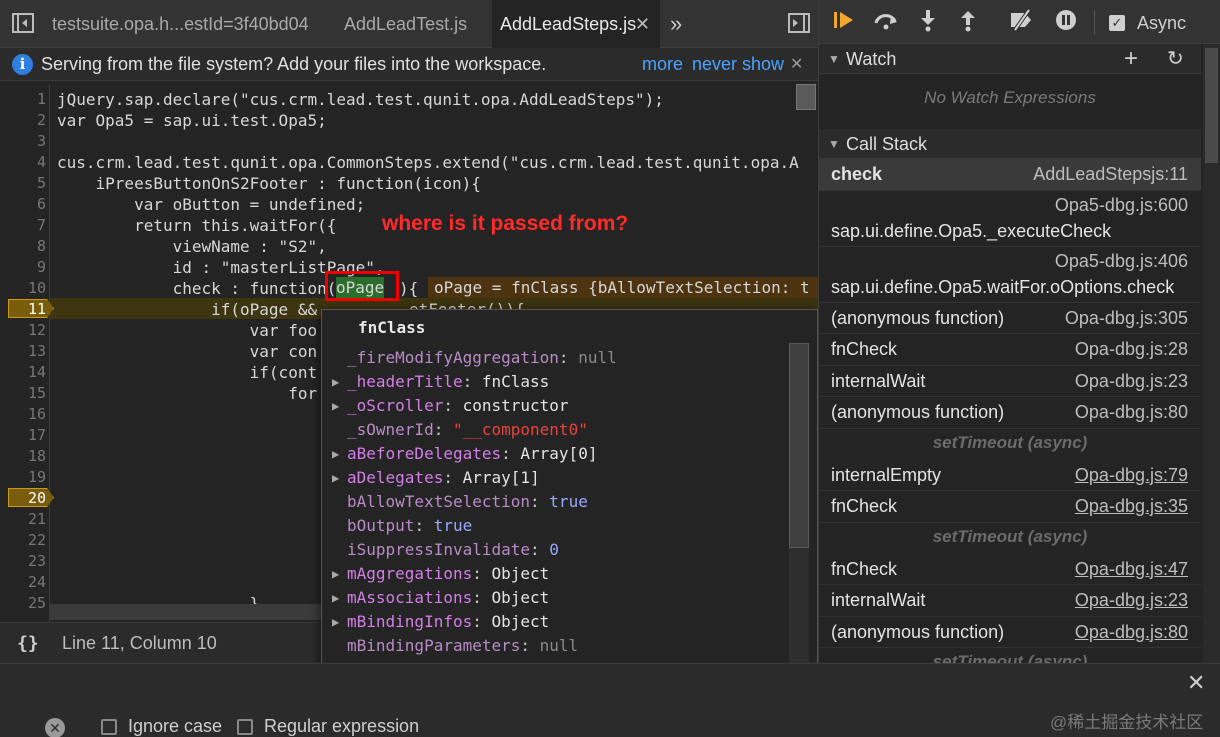 Image resolution: width=1220 pixels, height=737 pixels. Describe the element at coordinates (1131, 506) in the screenshot. I see `call-frame-location: Opa-dbg.js:35` at that location.